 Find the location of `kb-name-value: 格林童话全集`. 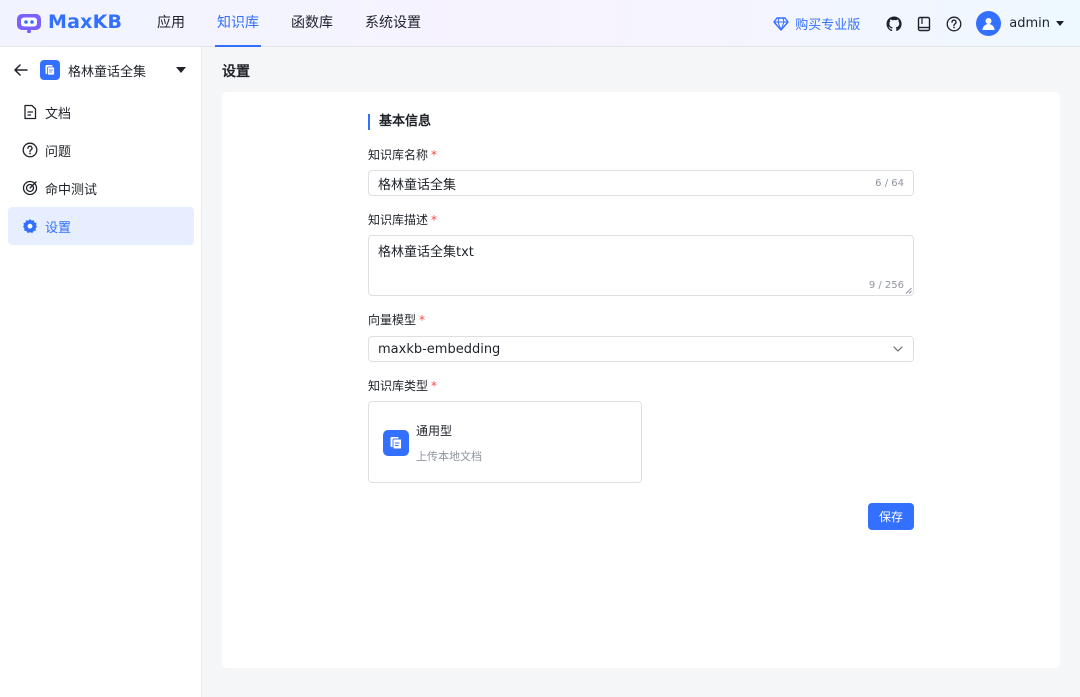

kb-name-value: 格林童话全集 is located at coordinates (417, 185).